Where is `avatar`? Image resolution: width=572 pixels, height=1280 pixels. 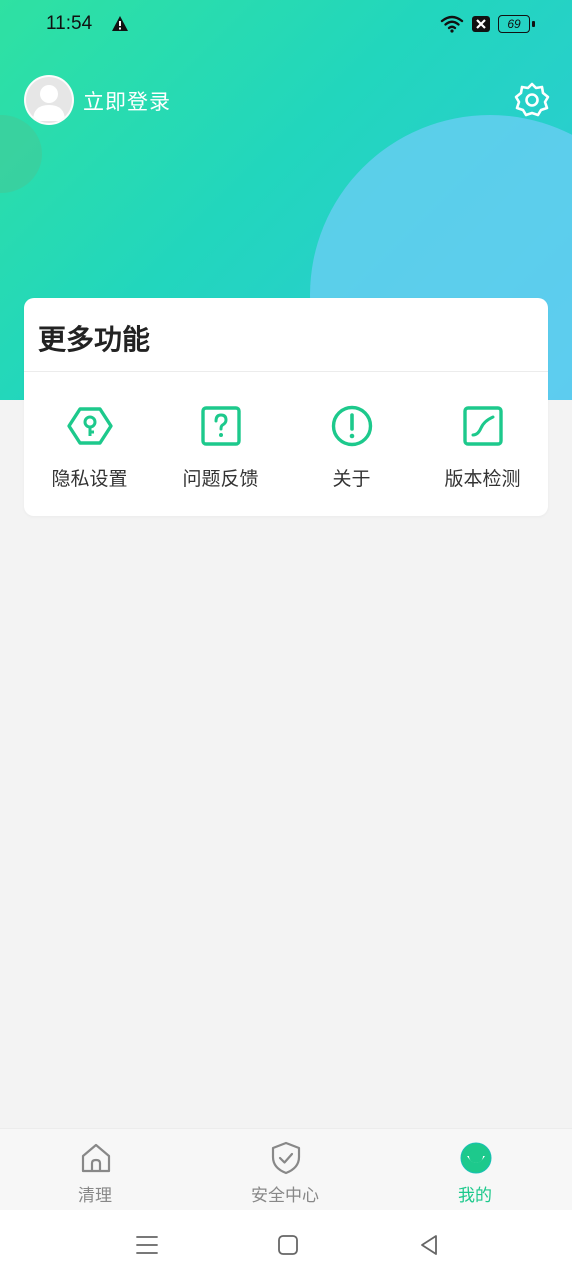 avatar is located at coordinates (49, 100).